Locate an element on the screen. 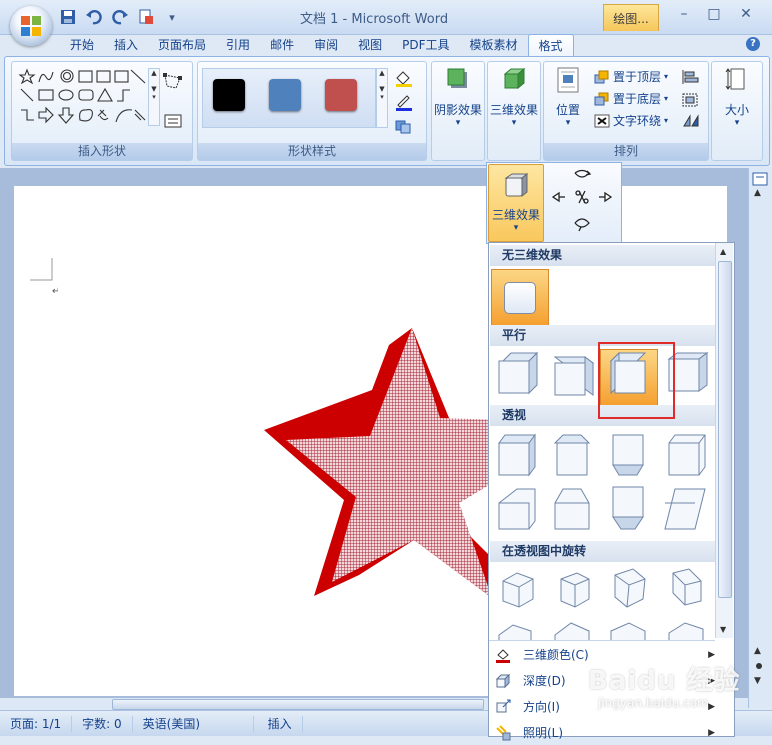 This screenshot has width=772, height=745. 3d-effects-dropdown-button: 三维效果 ▾ is located at coordinates (516, 203).